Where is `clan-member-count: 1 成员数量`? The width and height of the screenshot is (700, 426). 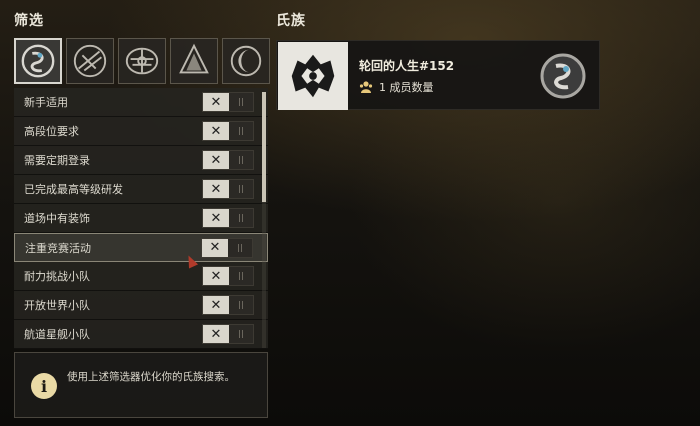
clan-member-count: 1 成员数量 is located at coordinates (396, 87).